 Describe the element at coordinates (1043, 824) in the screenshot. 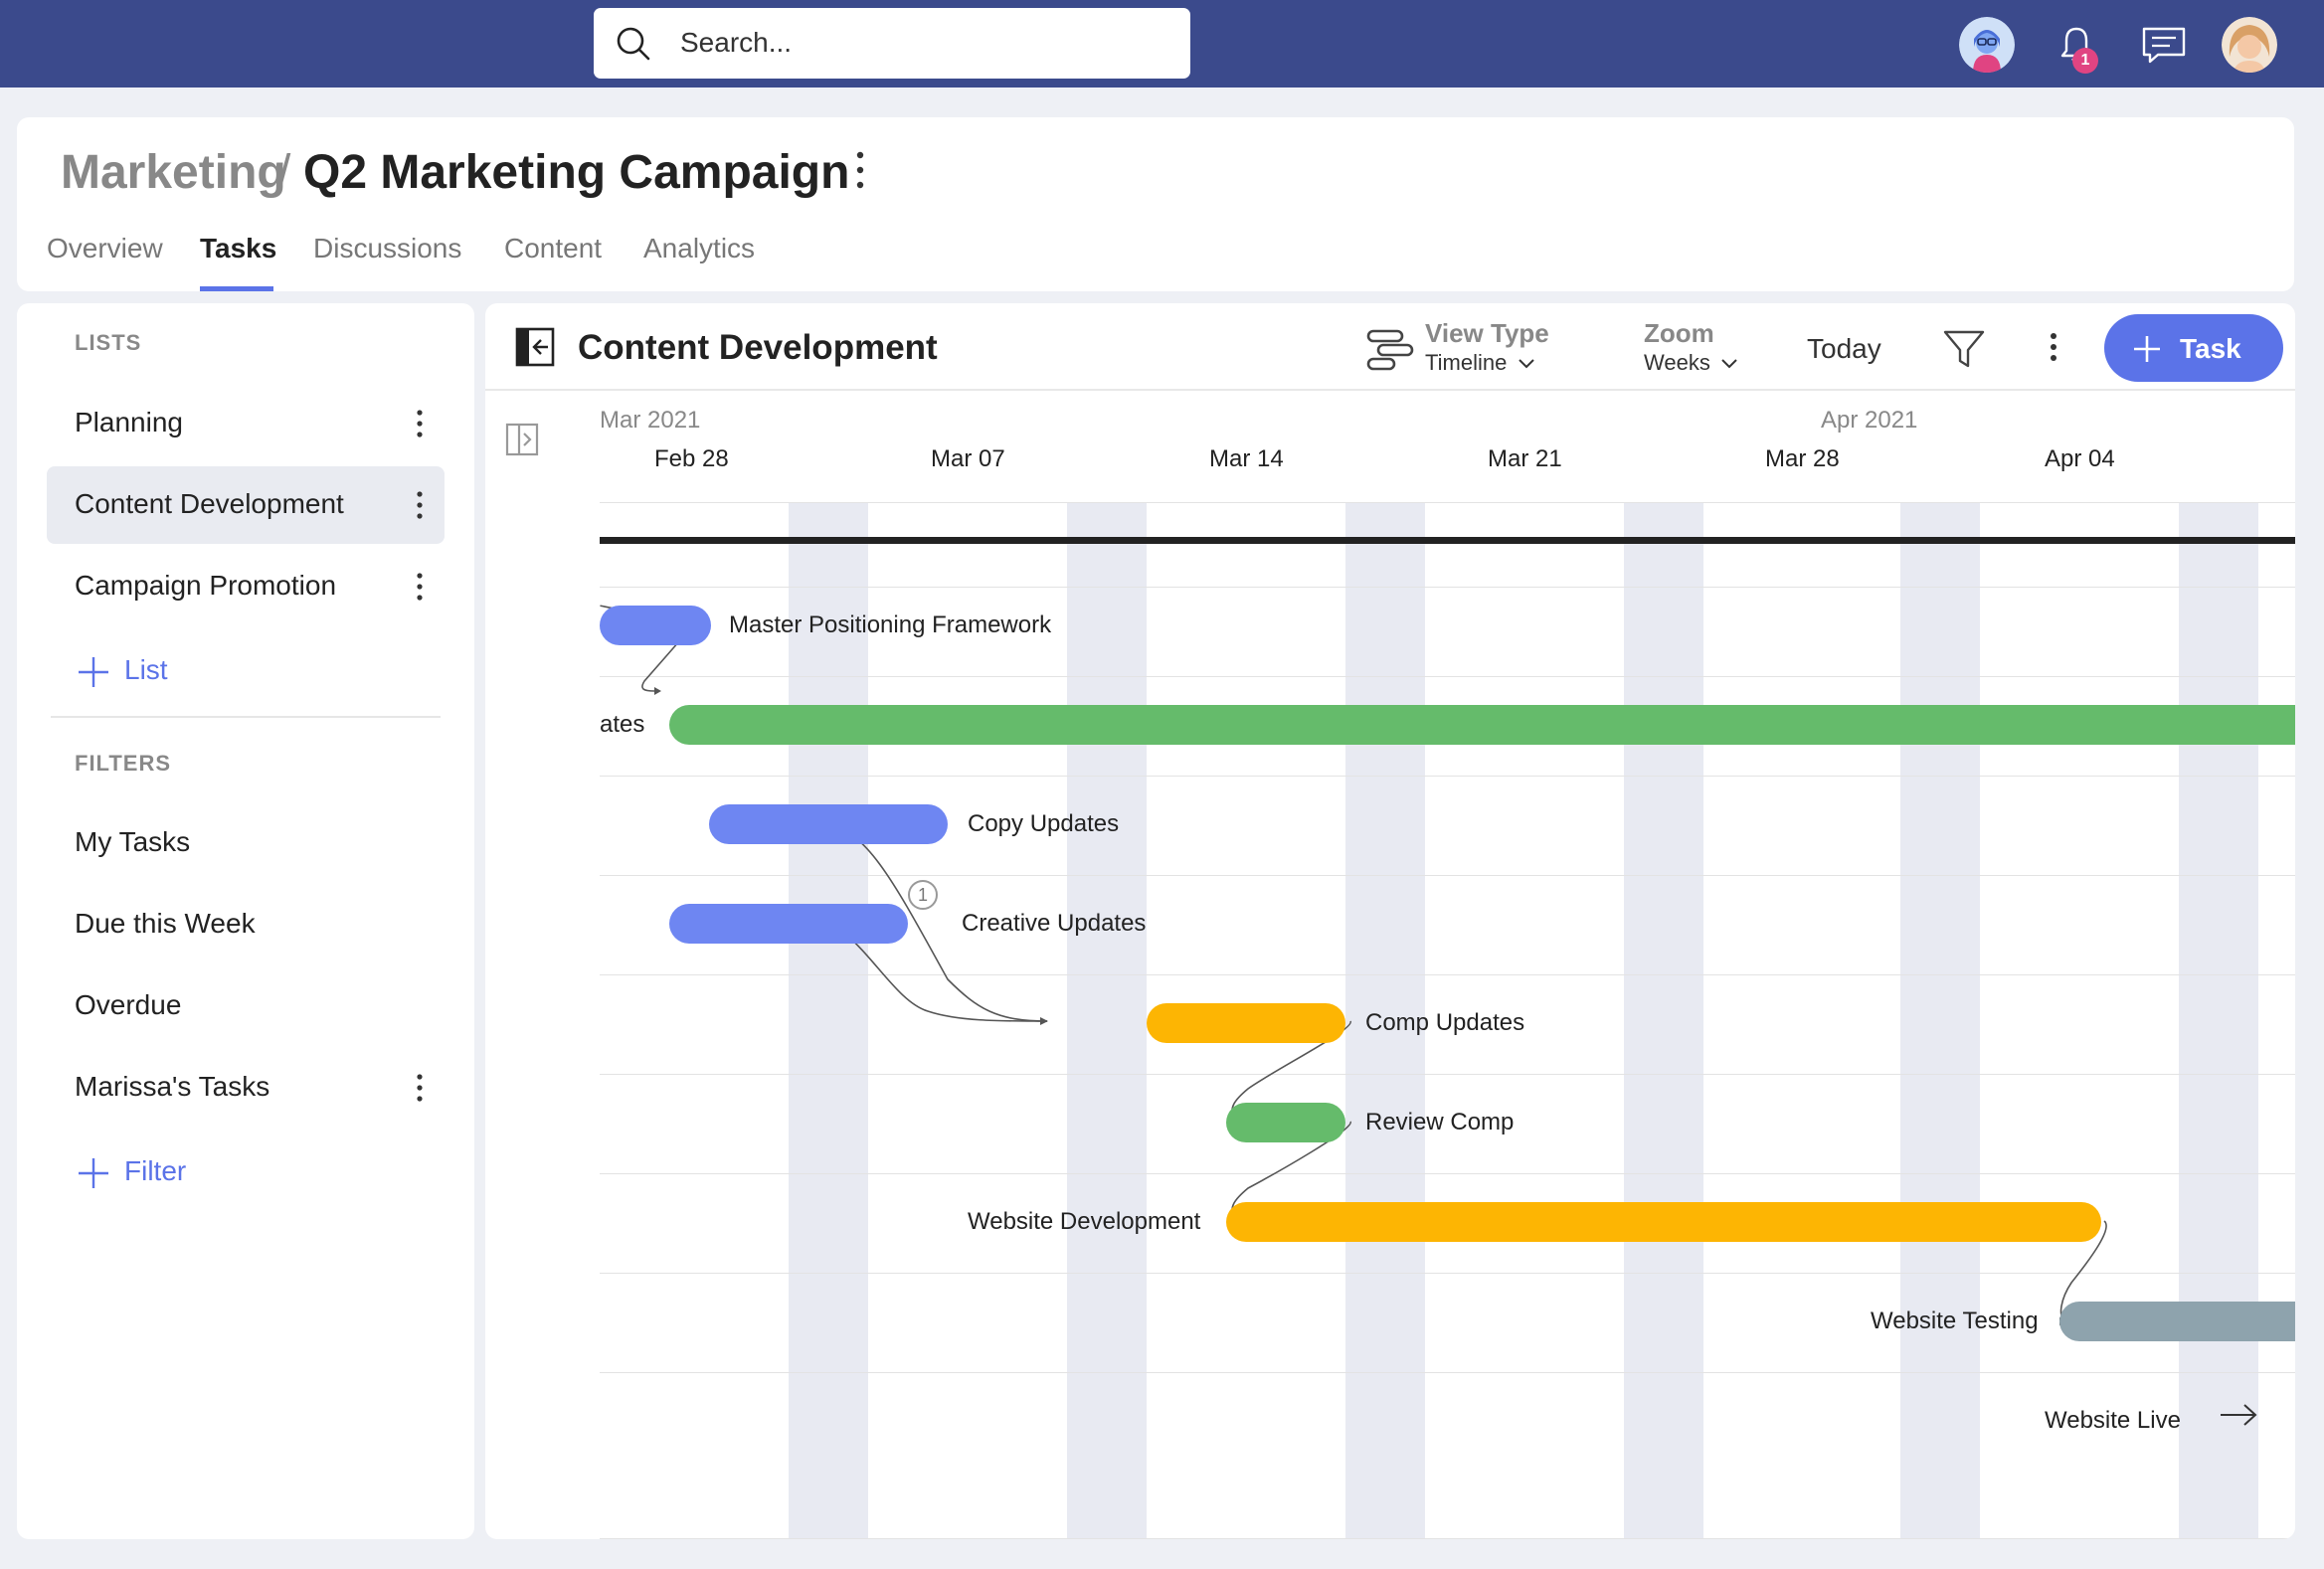

I see `task-label: Copy Updates` at that location.